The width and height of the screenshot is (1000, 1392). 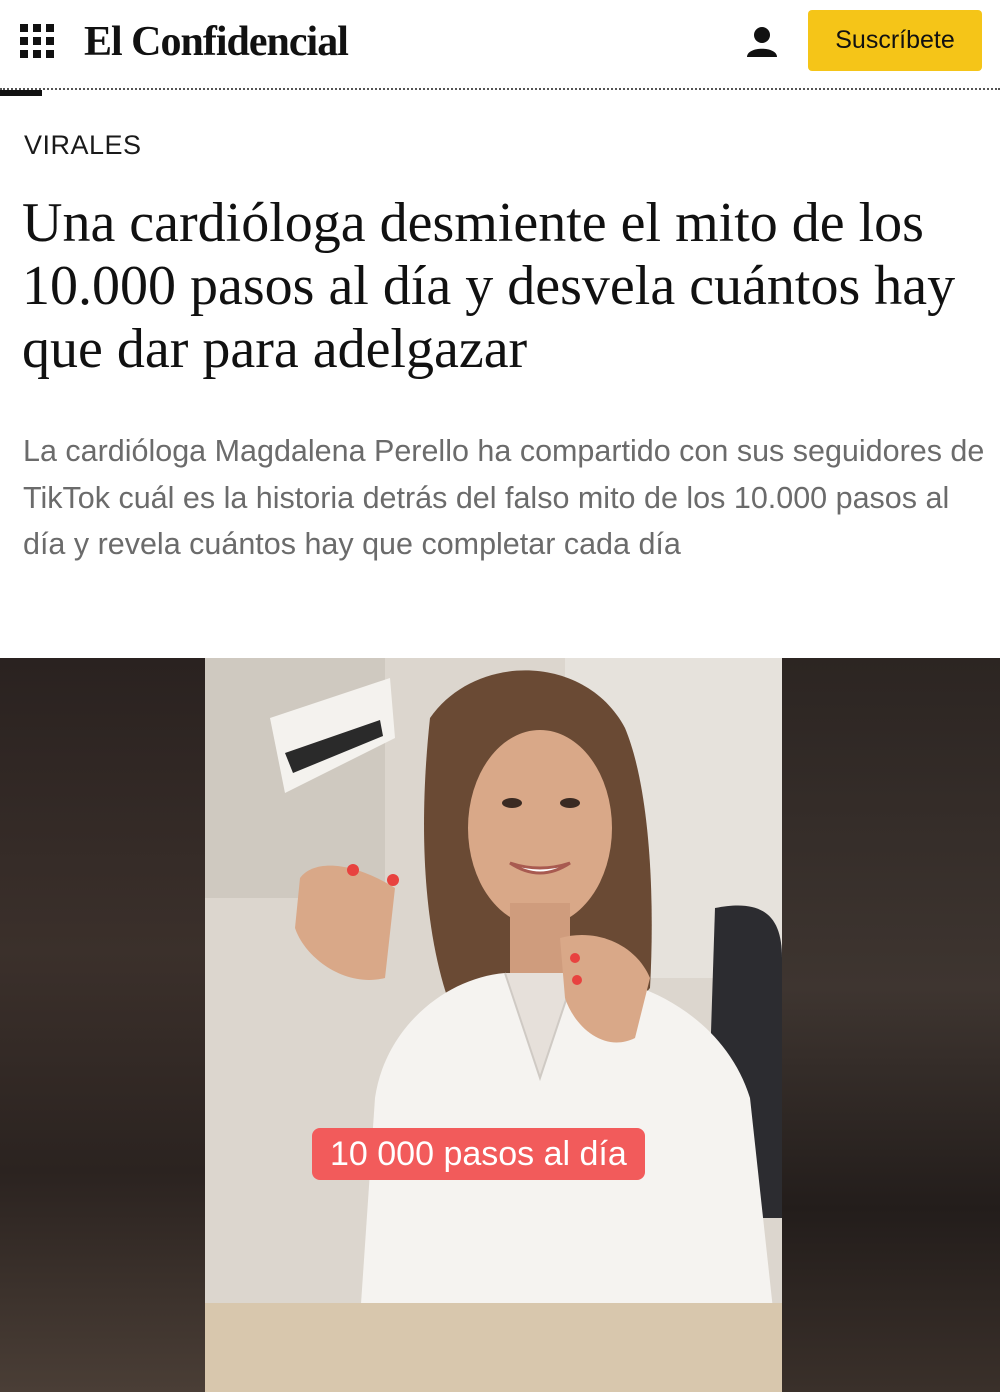 What do you see at coordinates (21, 93) in the screenshot?
I see `reading-progress-bar` at bounding box center [21, 93].